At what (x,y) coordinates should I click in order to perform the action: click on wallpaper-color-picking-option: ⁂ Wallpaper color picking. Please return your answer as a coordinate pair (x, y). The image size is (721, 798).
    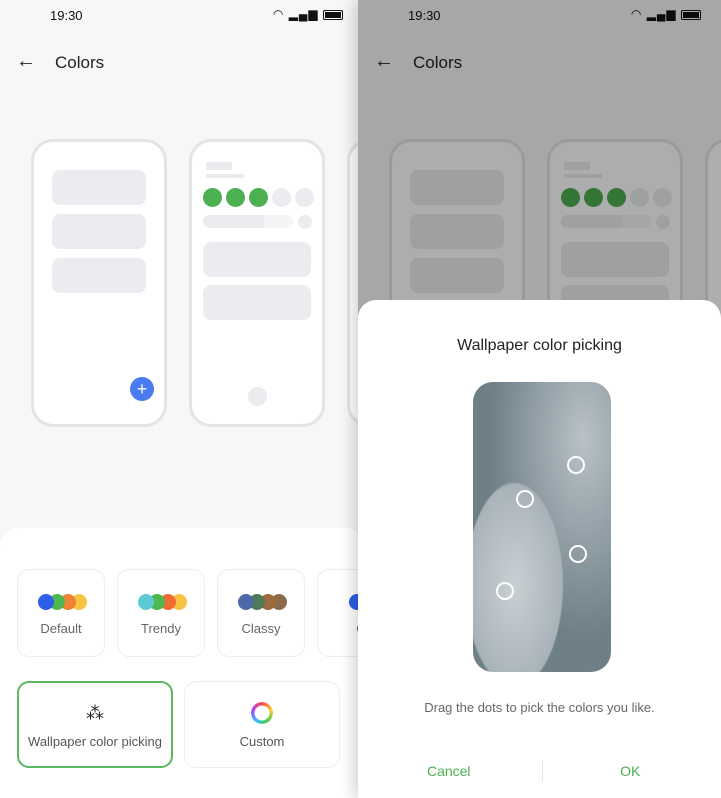
    Looking at the image, I should click on (95, 724).